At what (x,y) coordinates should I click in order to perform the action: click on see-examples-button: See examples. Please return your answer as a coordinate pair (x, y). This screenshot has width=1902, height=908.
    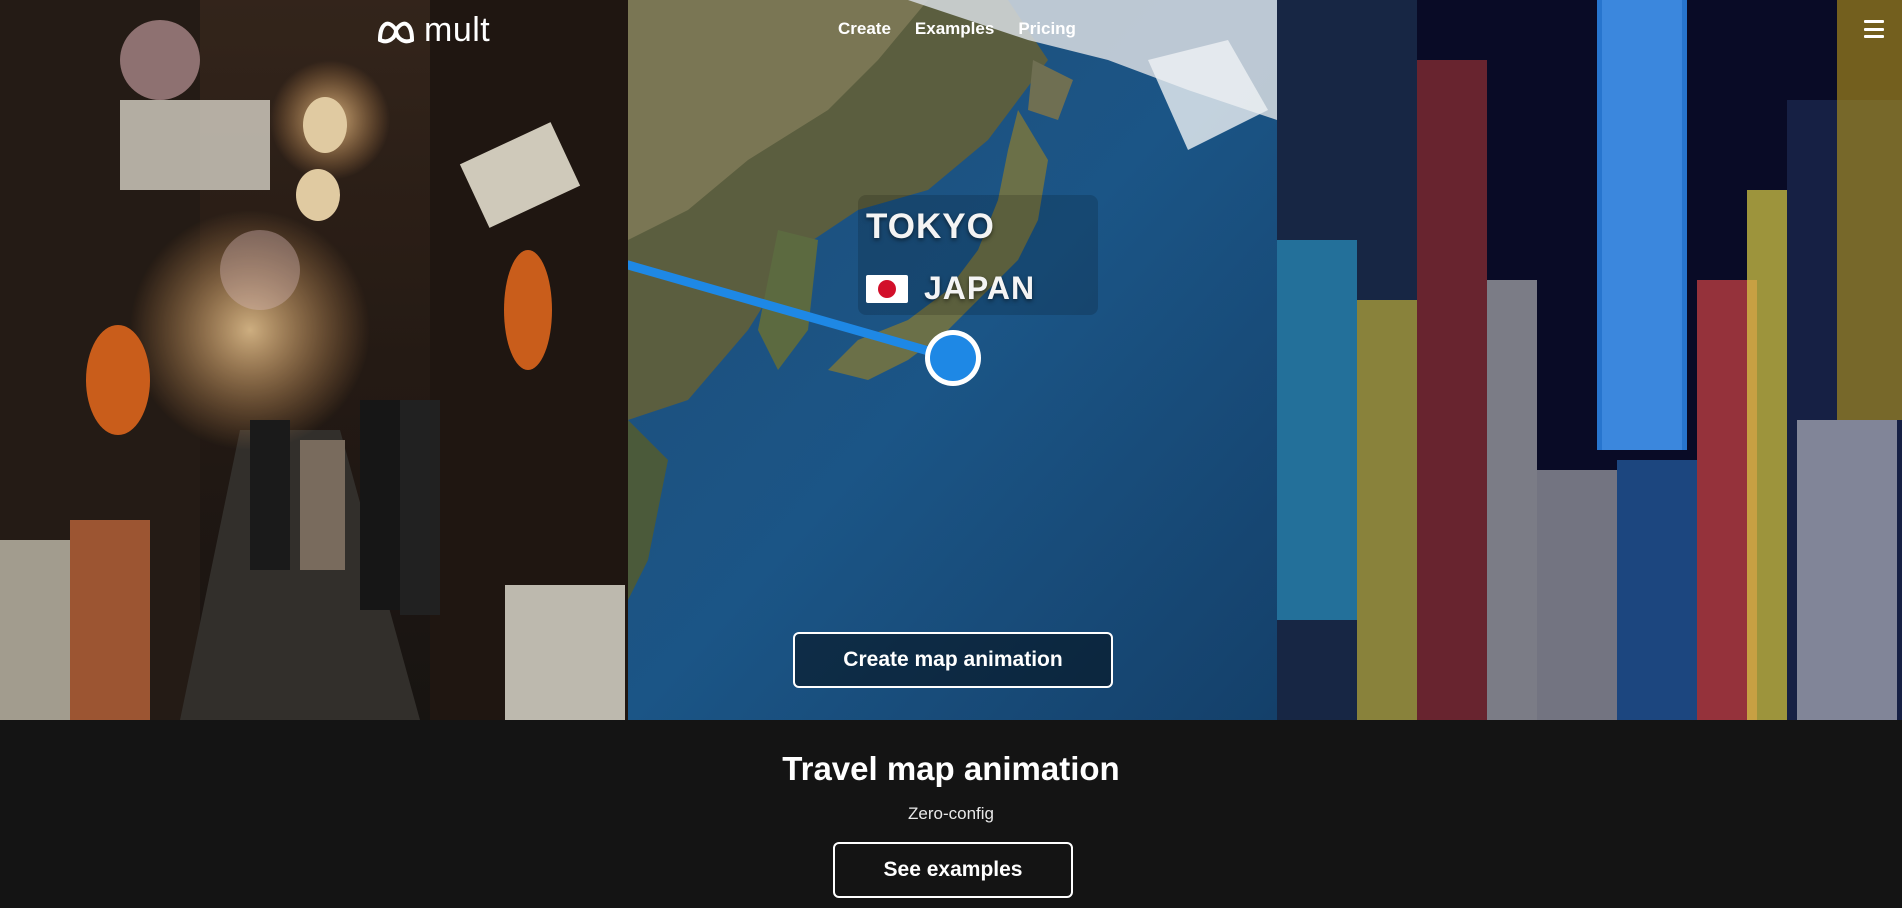
    Looking at the image, I should click on (953, 870).